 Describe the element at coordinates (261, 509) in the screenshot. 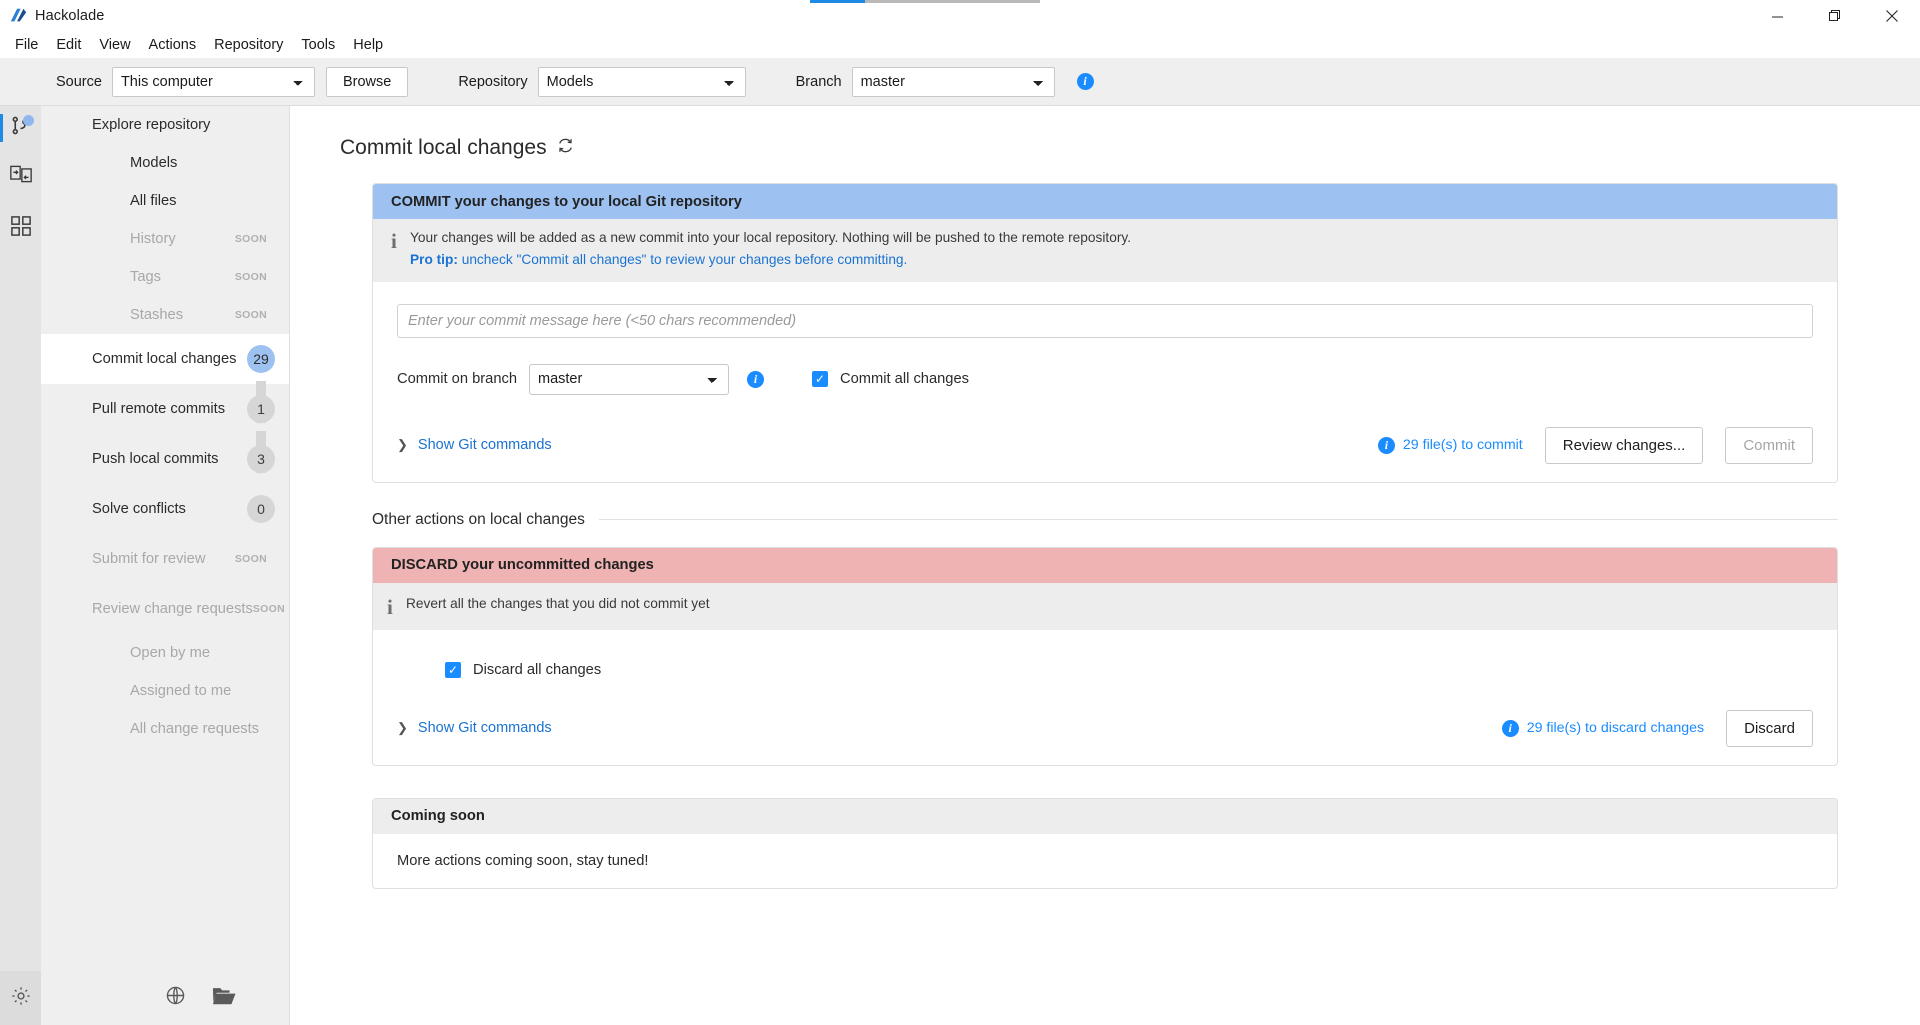

I see `conflicts-count-badge: 0` at that location.